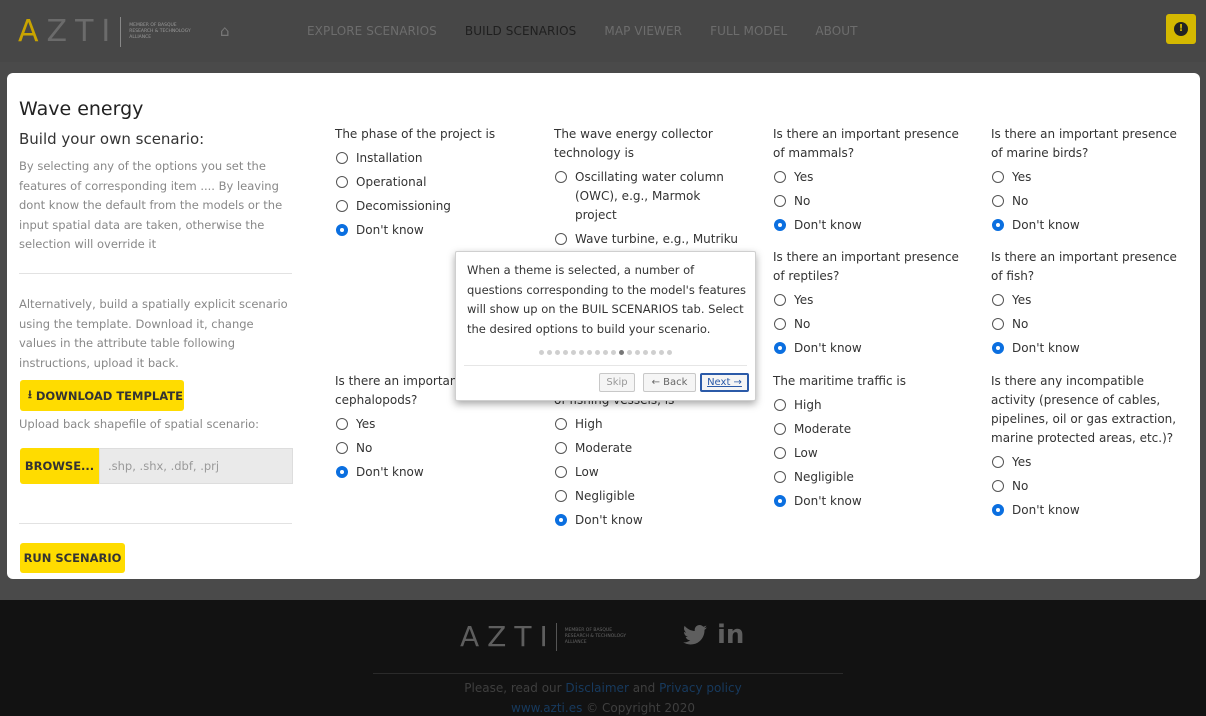  Describe the element at coordinates (435, 206) in the screenshot. I see `radio-option: Decomissioning` at that location.